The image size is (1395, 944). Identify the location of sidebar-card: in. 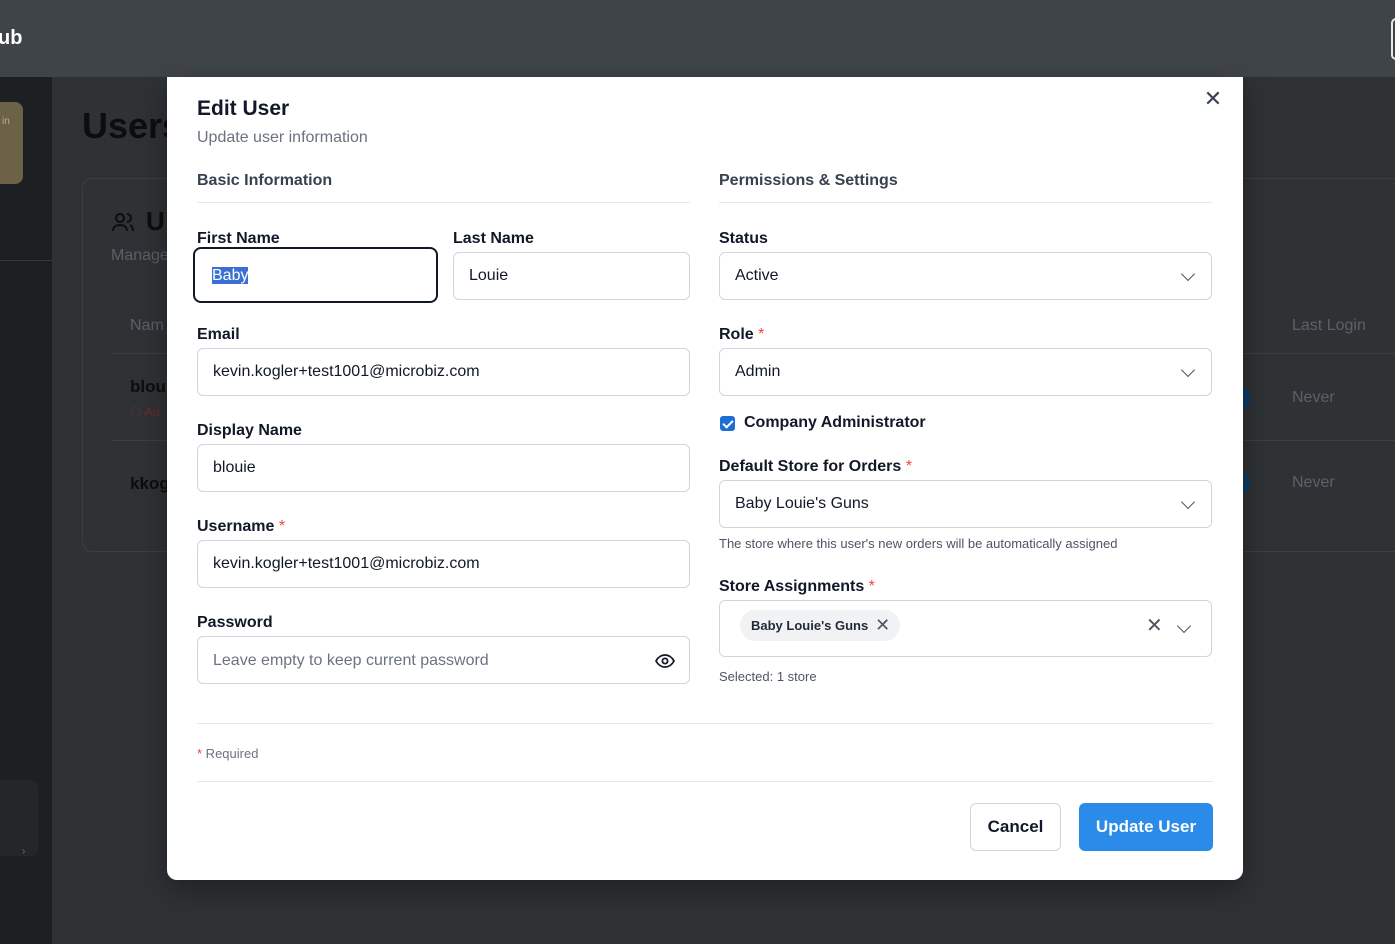
(11, 143).